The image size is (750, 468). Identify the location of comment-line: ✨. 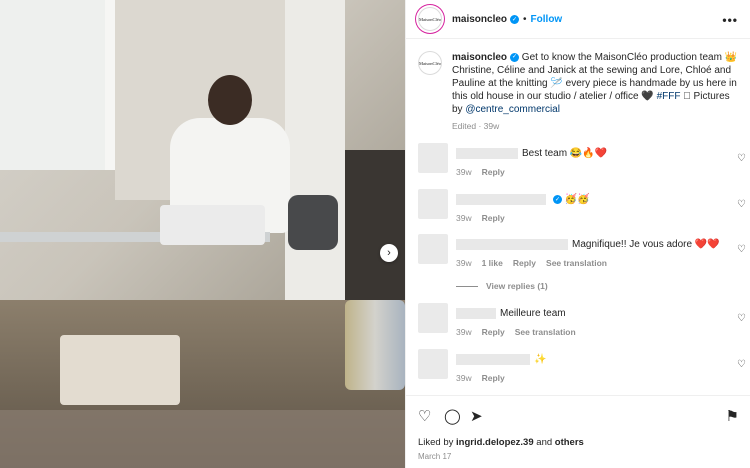
(501, 359).